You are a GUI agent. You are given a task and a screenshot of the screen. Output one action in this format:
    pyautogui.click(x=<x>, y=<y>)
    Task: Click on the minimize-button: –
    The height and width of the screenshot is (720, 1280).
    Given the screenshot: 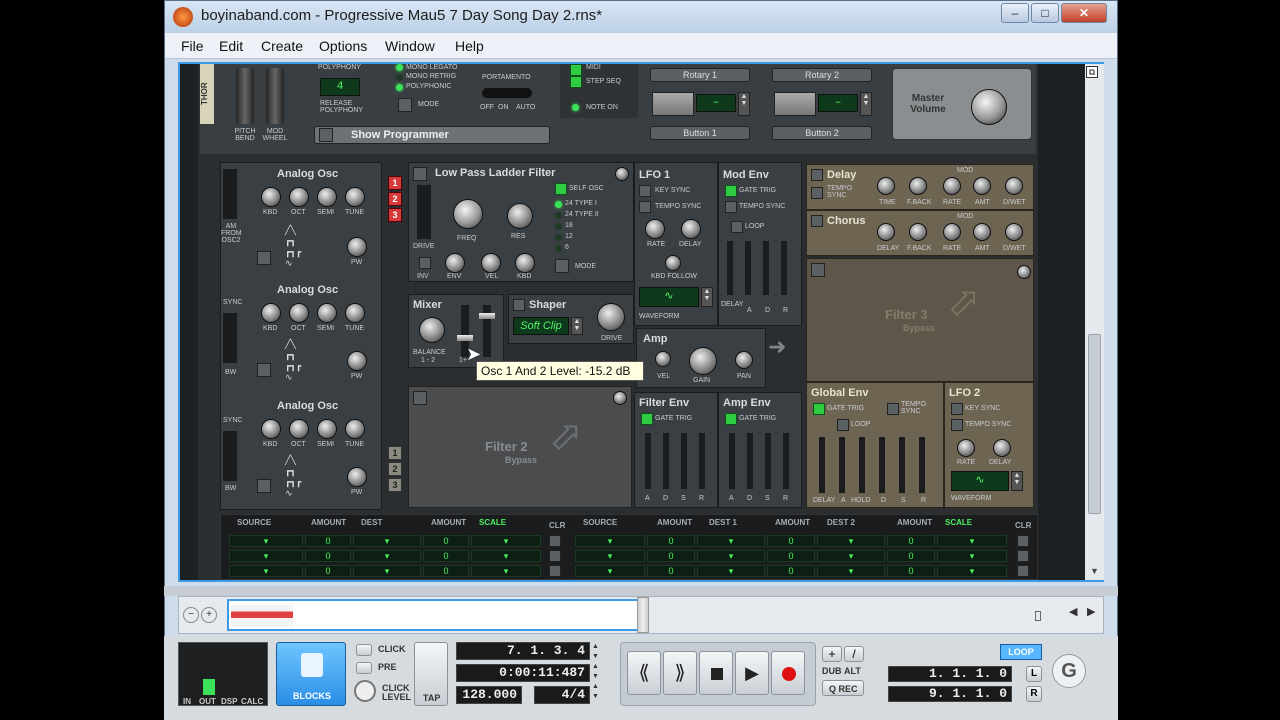 What is the action you would take?
    pyautogui.click(x=1015, y=13)
    